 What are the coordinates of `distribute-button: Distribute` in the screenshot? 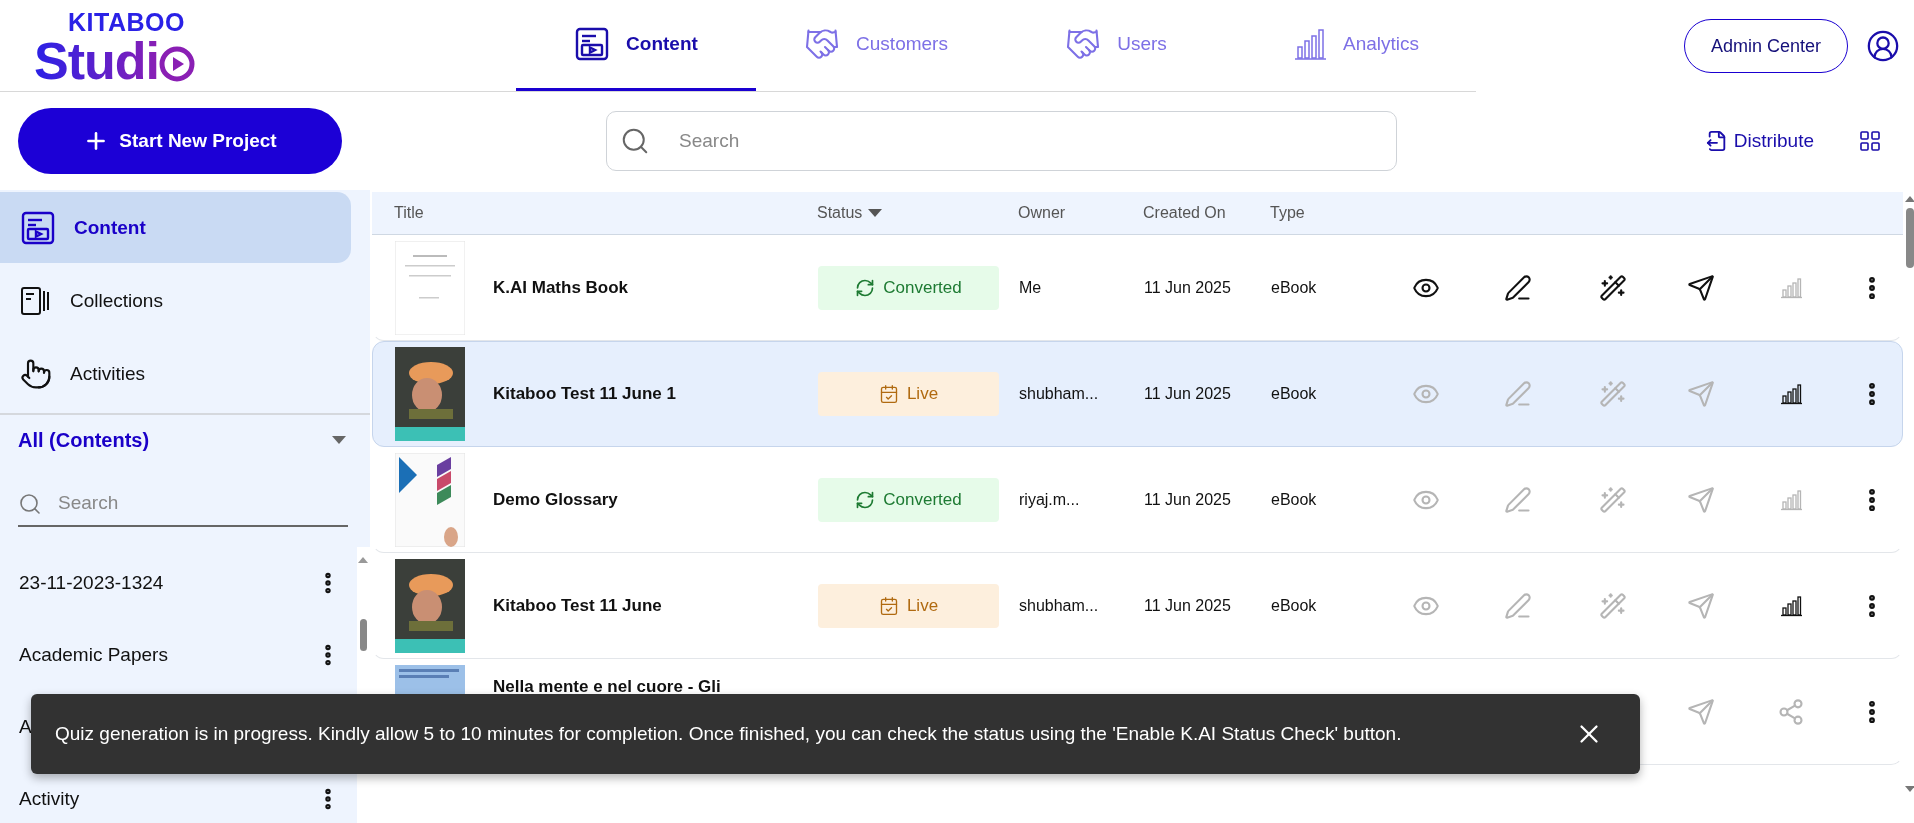 It's located at (1759, 141).